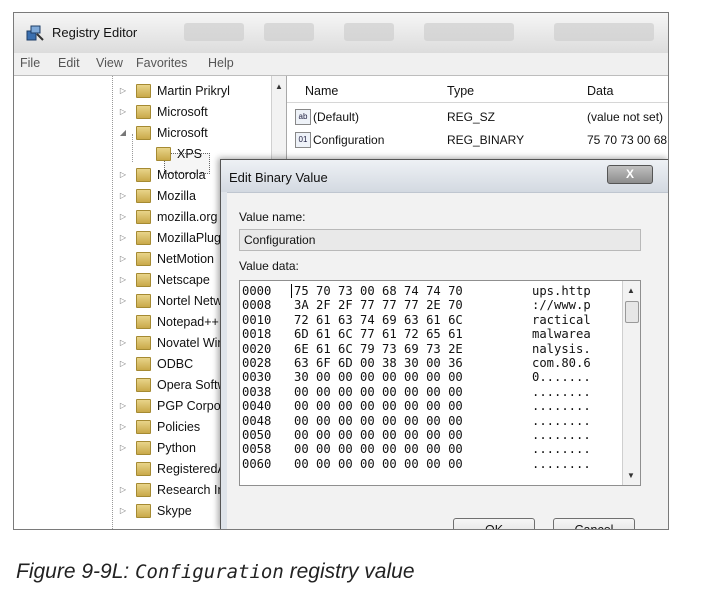 The width and height of the screenshot is (718, 606). I want to click on tree-item: ▷ Microsoft, so click(163, 111).